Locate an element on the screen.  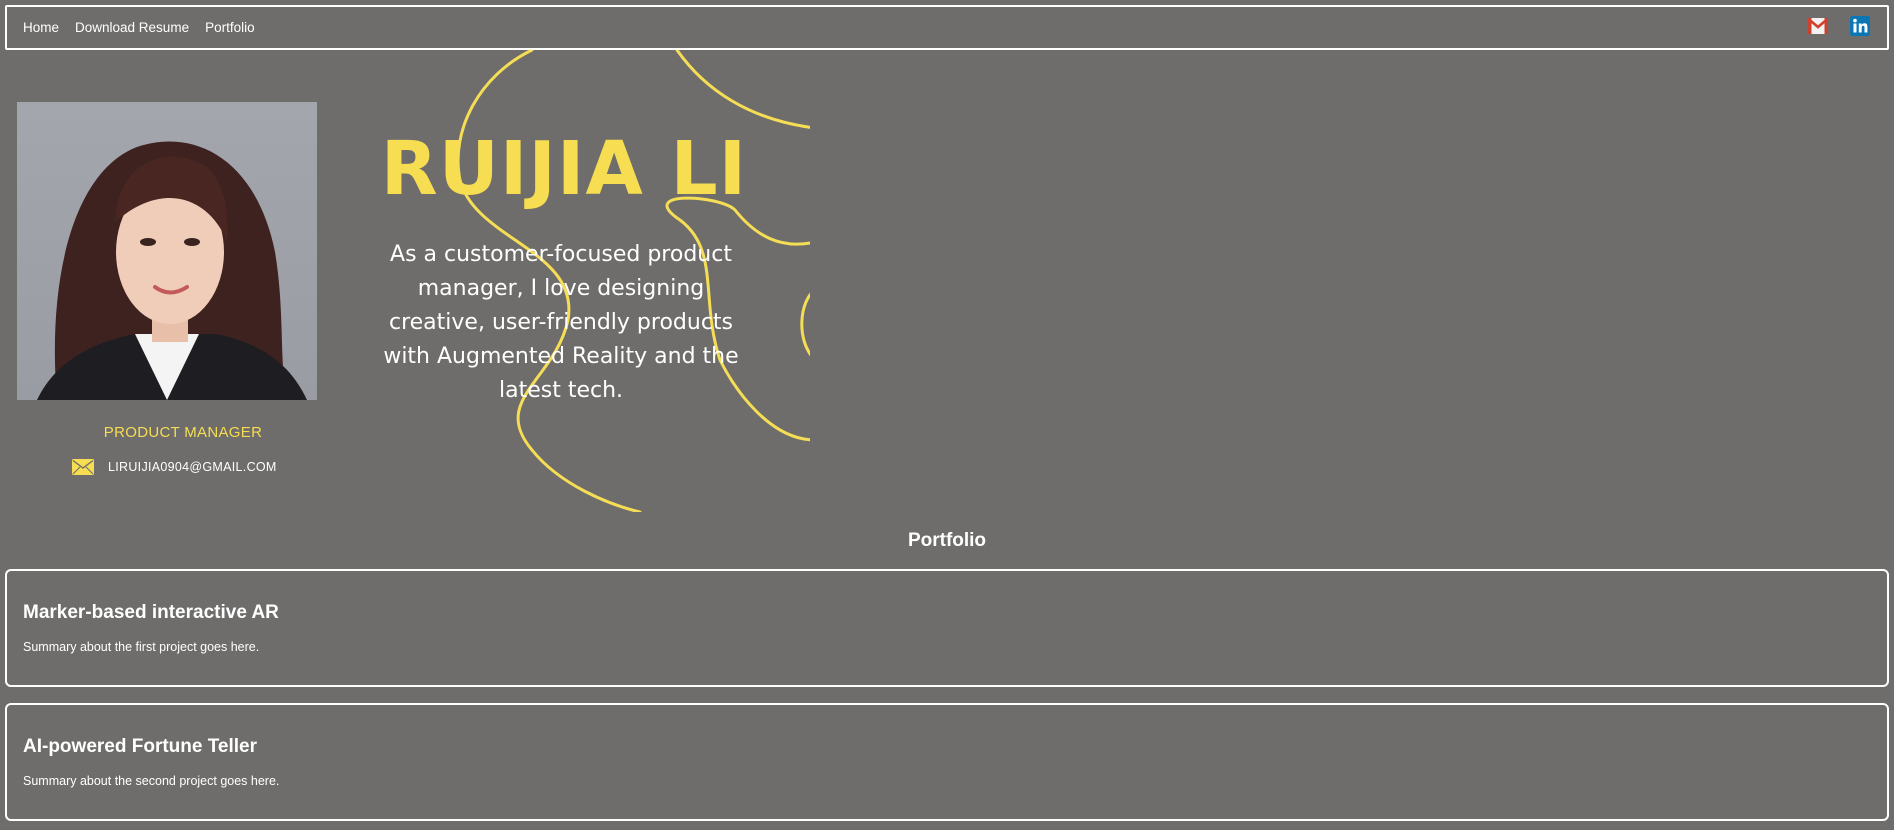
hero-name: RUIJIA LI is located at coordinates (564, 169).